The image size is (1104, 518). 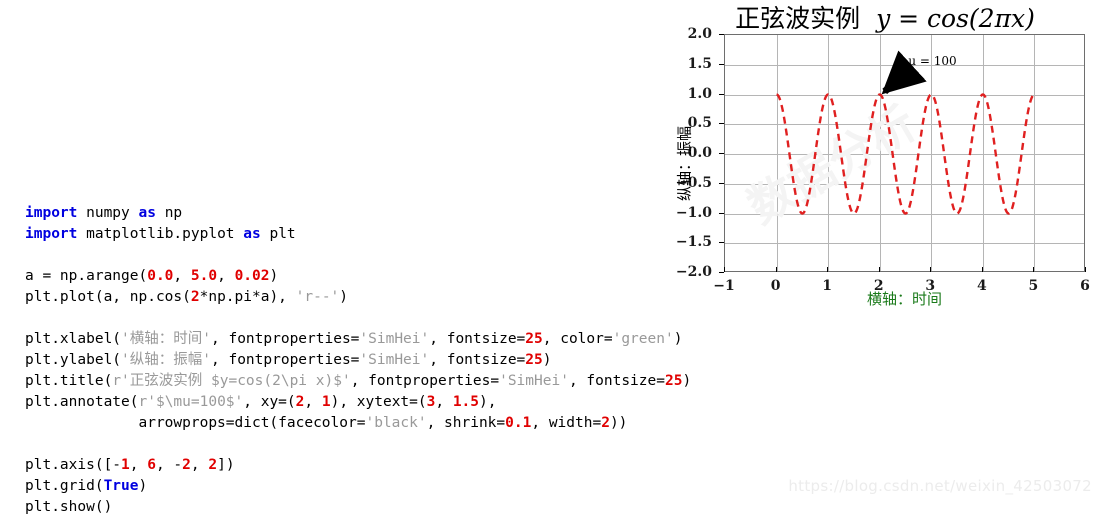 I want to click on y-tick-label: −2.0, so click(x=693, y=272).